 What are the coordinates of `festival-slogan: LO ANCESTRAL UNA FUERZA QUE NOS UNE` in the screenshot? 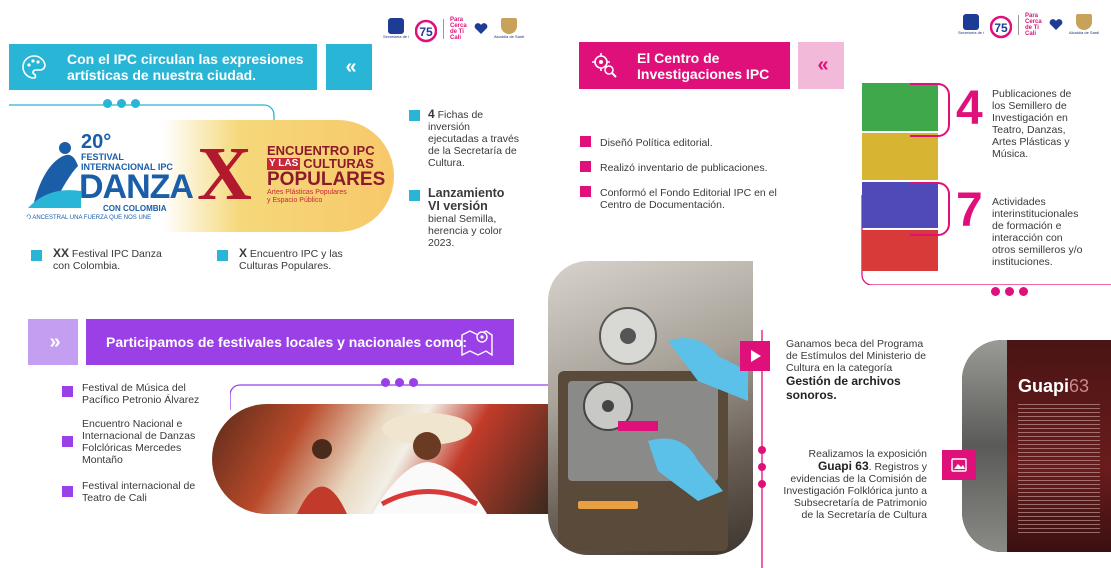 It's located at (87, 218).